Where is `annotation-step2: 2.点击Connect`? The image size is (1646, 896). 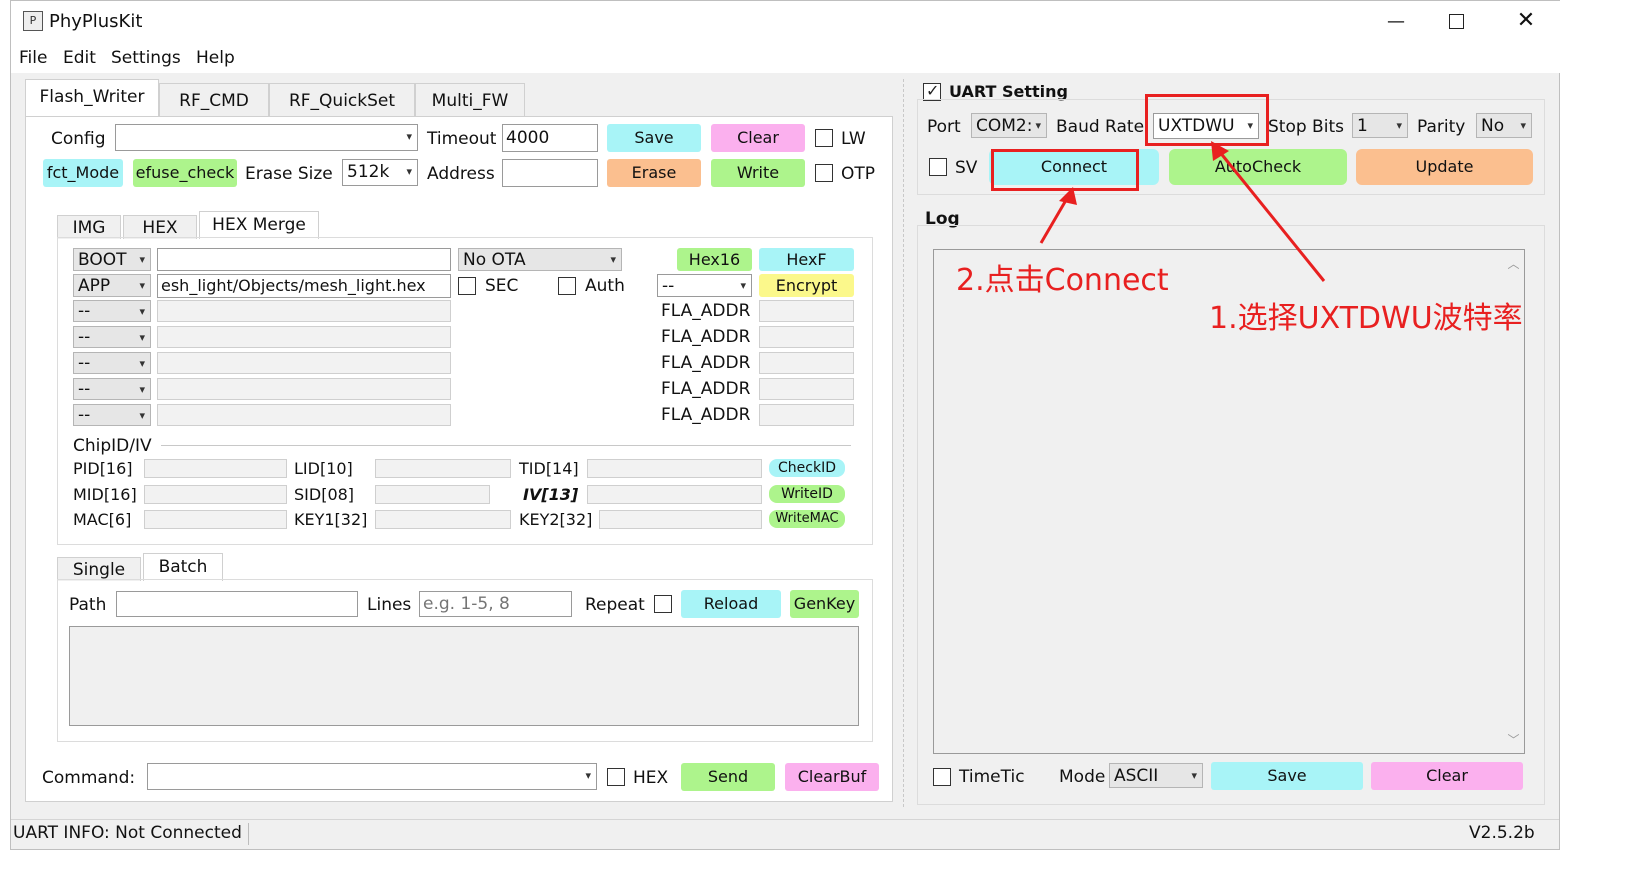
annotation-step2: 2.点击Connect is located at coordinates (1062, 280).